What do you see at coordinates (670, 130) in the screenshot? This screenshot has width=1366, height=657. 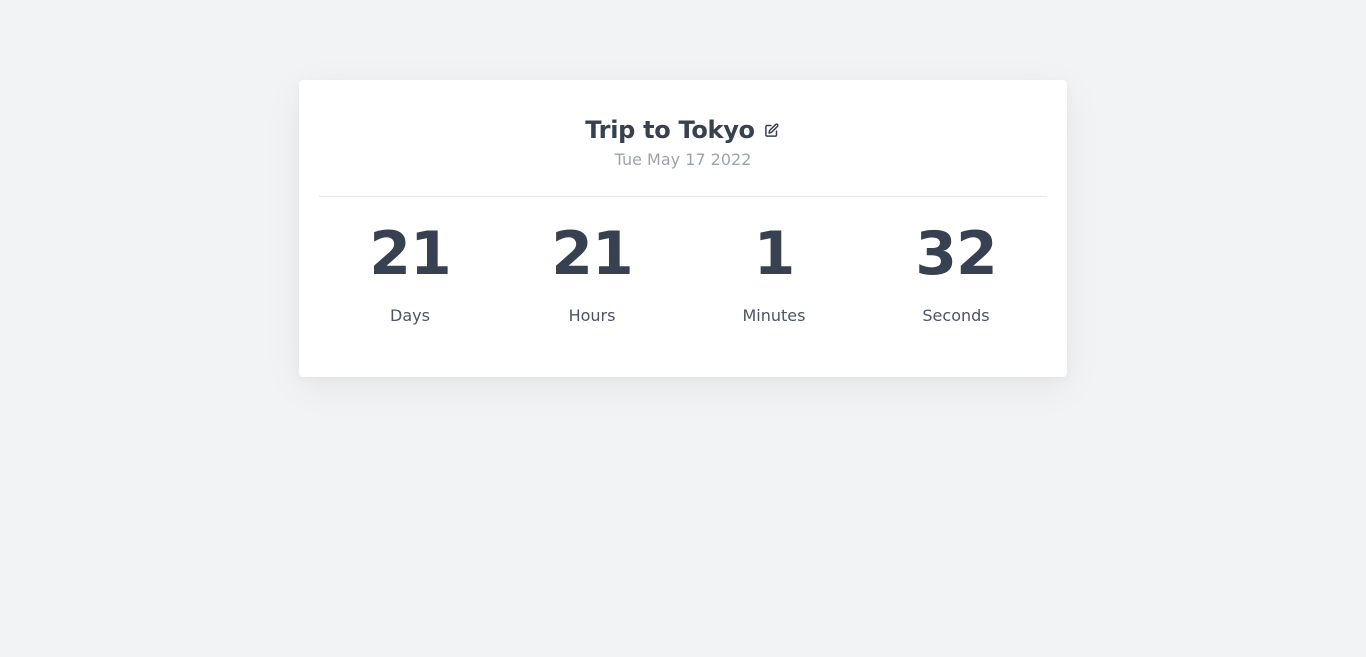 I see `event-title: Trip to Tokyo` at bounding box center [670, 130].